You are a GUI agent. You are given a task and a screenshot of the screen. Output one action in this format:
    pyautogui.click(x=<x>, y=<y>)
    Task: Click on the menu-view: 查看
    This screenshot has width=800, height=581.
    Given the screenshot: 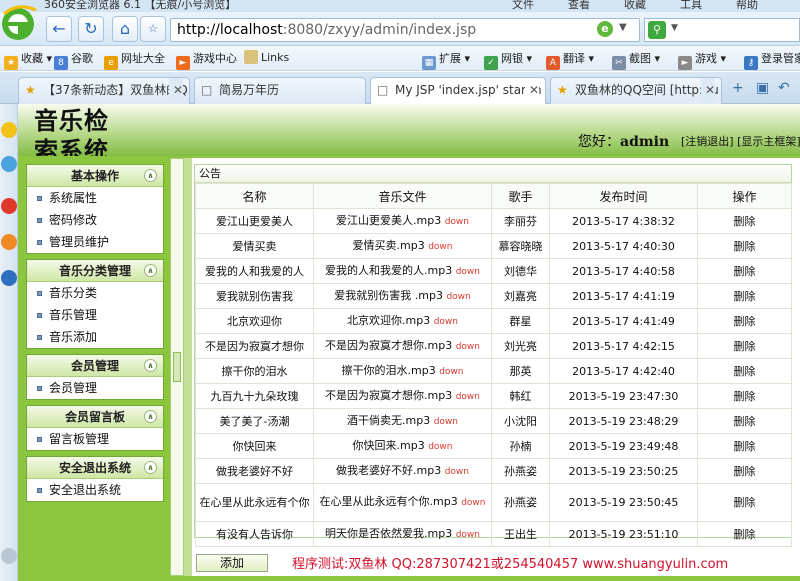 What is the action you would take?
    pyautogui.click(x=579, y=6)
    